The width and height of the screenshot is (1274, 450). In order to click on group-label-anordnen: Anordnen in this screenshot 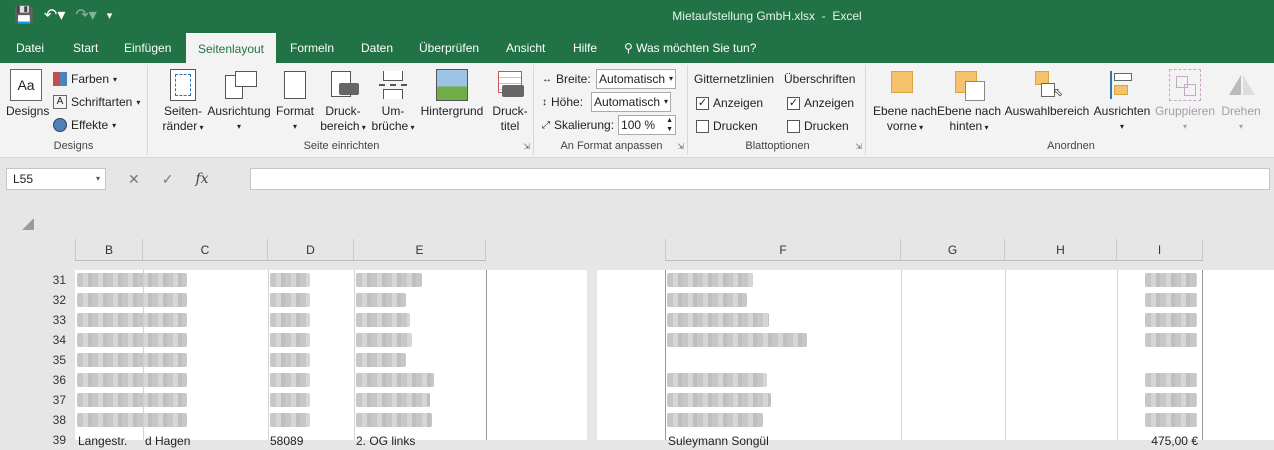, I will do `click(1071, 146)`.